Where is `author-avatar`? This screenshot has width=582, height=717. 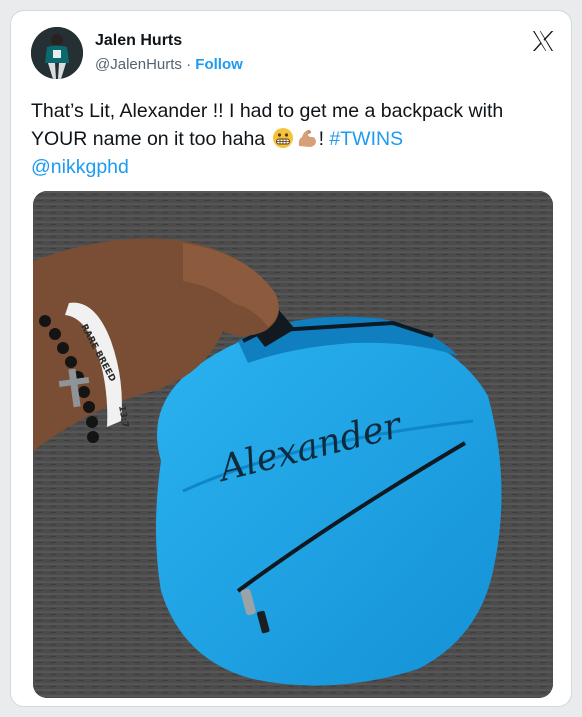
author-avatar is located at coordinates (57, 53).